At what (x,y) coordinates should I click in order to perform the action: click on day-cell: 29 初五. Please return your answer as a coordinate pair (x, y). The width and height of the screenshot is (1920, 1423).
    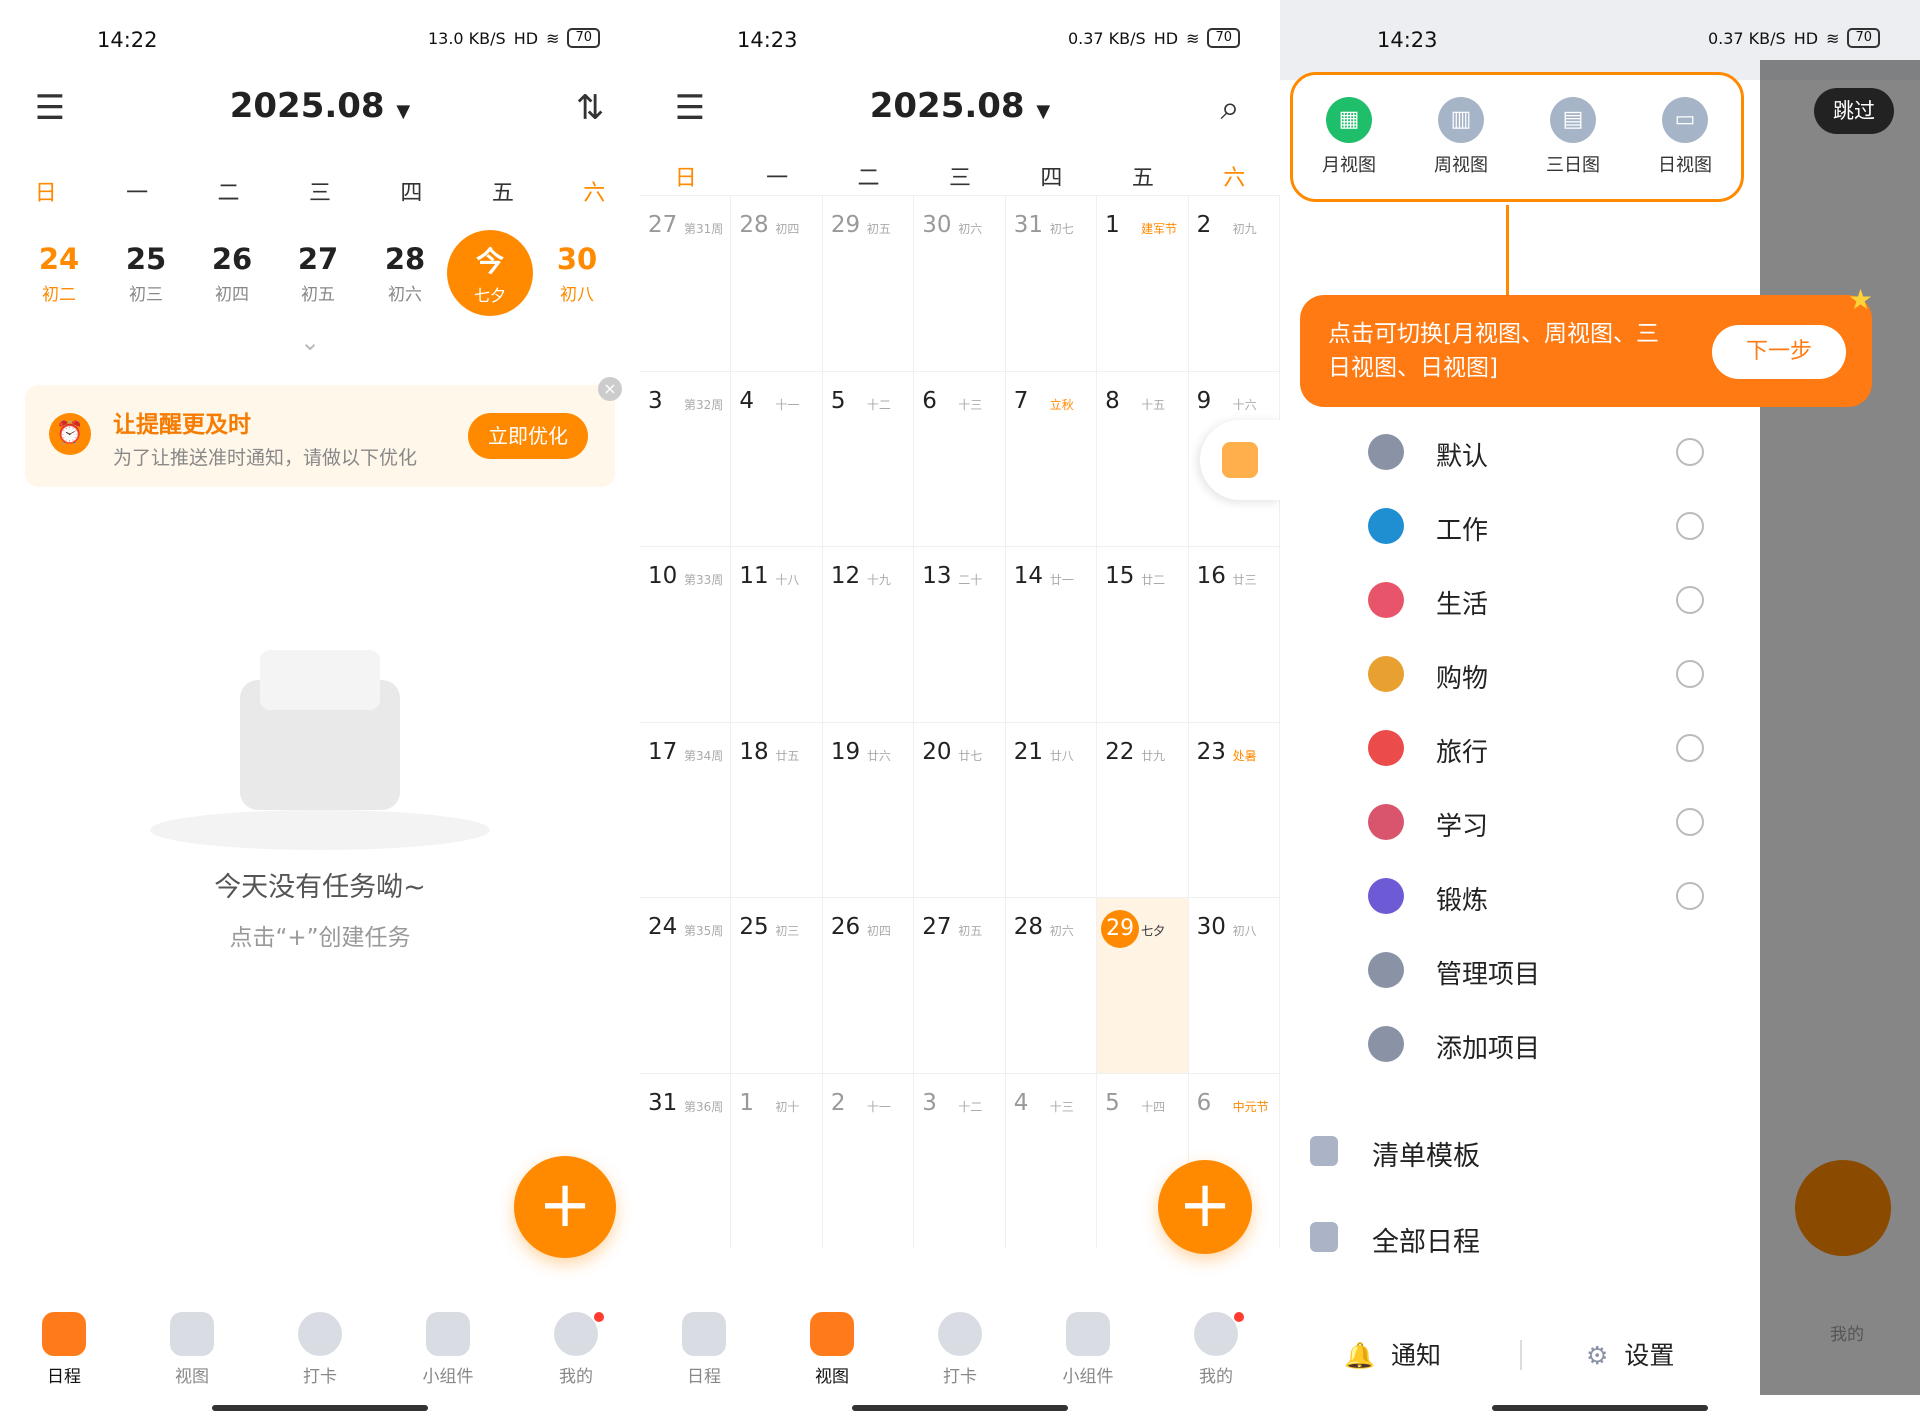
    Looking at the image, I should click on (868, 283).